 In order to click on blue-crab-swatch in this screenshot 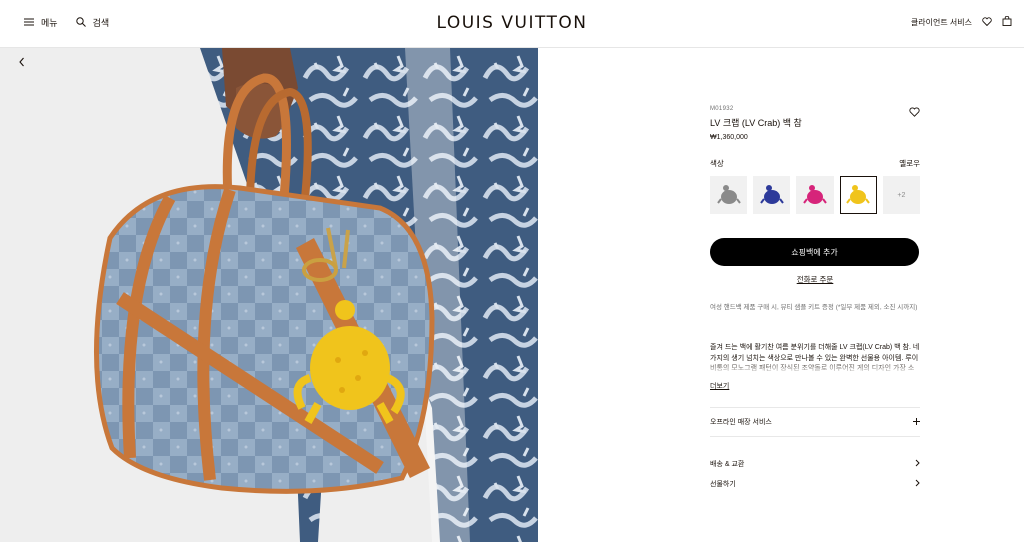, I will do `click(772, 195)`.